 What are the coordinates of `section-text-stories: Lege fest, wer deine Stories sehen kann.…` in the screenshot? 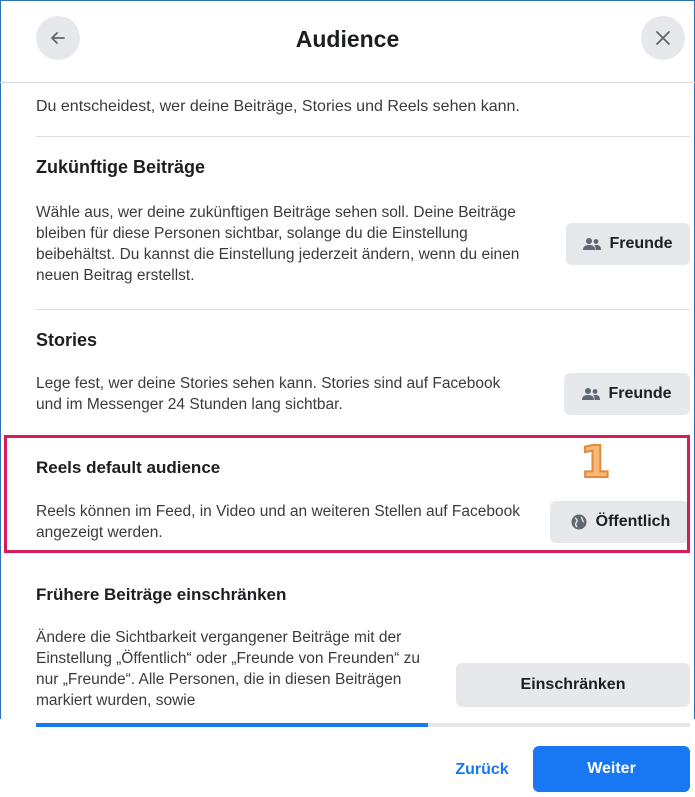 It's located at (268, 394).